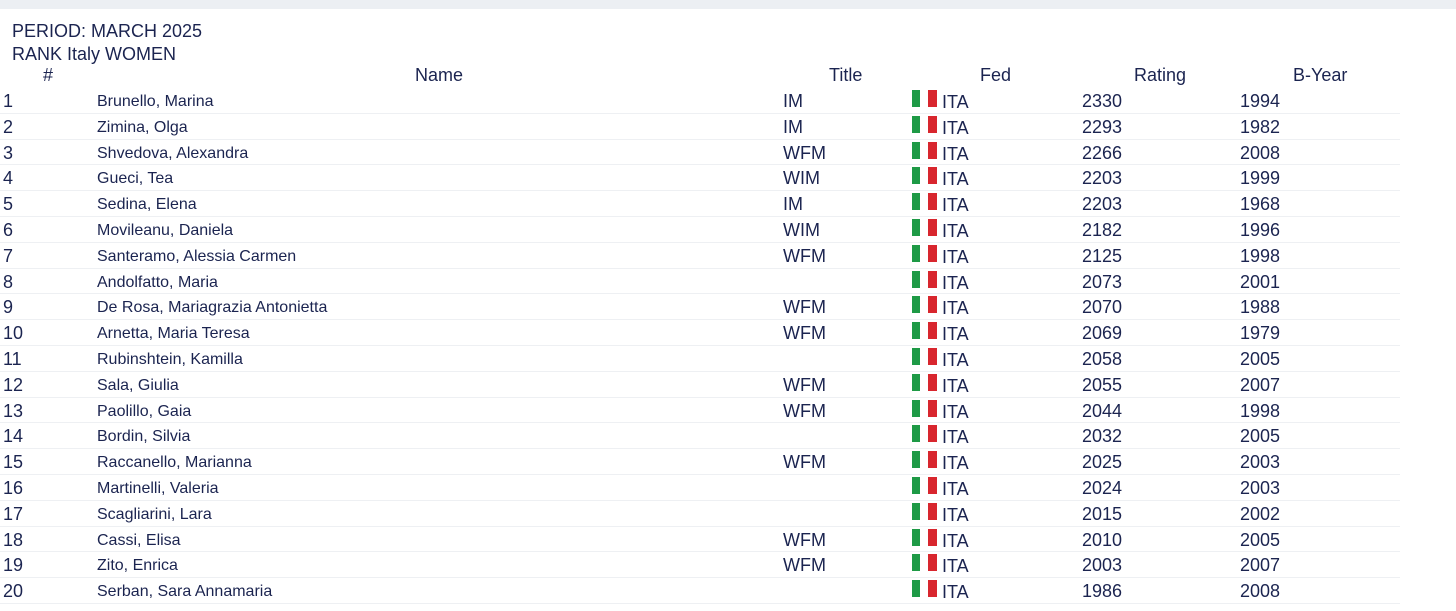  I want to click on table-row: 10 Arnetta, Maria Teresa WFM ITA 2069 1979, so click(700, 333).